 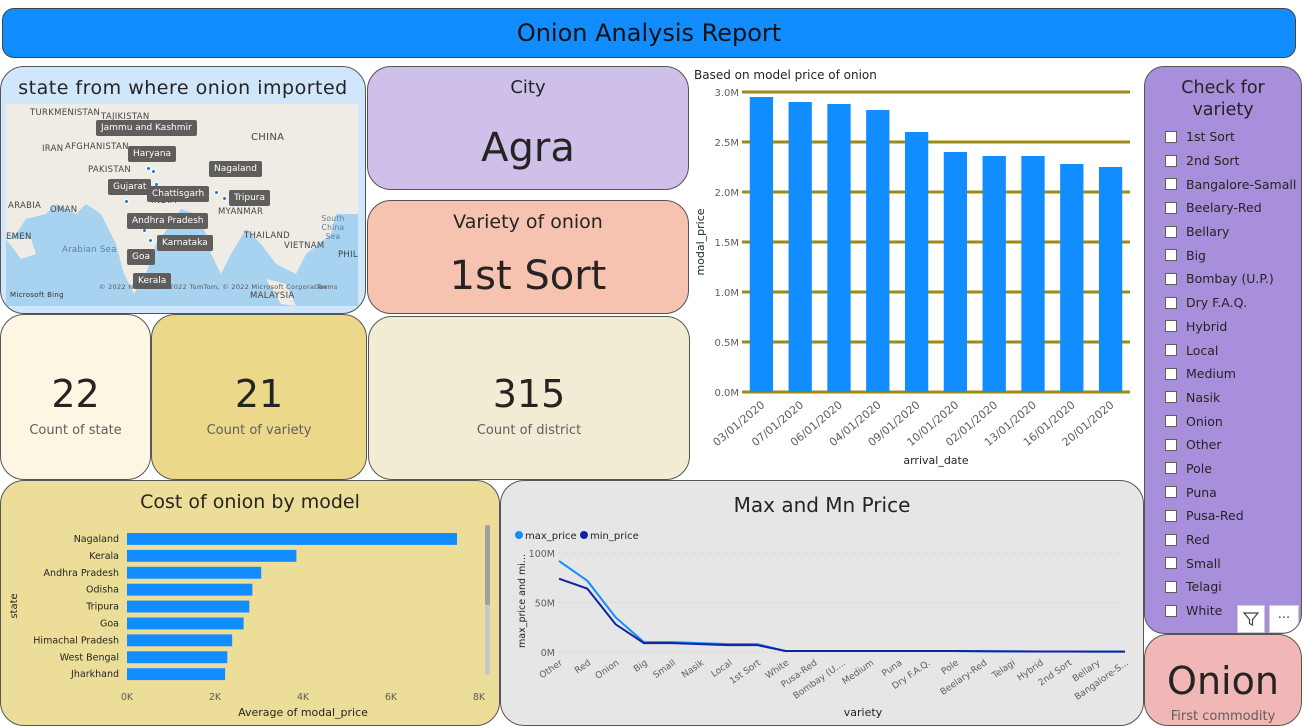 What do you see at coordinates (858, 672) in the screenshot?
I see `x-tick-label: Medium` at bounding box center [858, 672].